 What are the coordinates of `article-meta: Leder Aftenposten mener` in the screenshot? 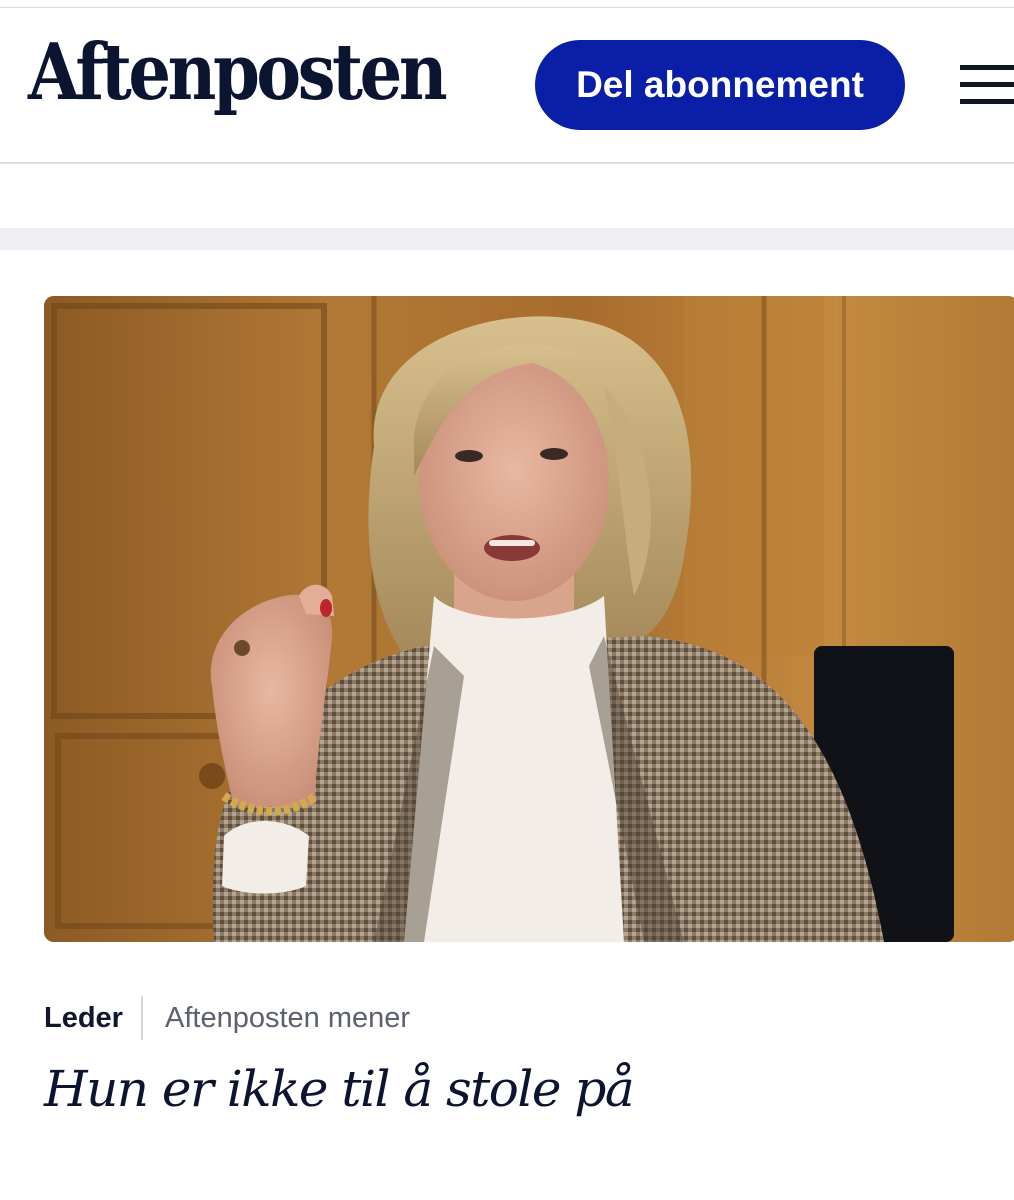 It's located at (227, 1018).